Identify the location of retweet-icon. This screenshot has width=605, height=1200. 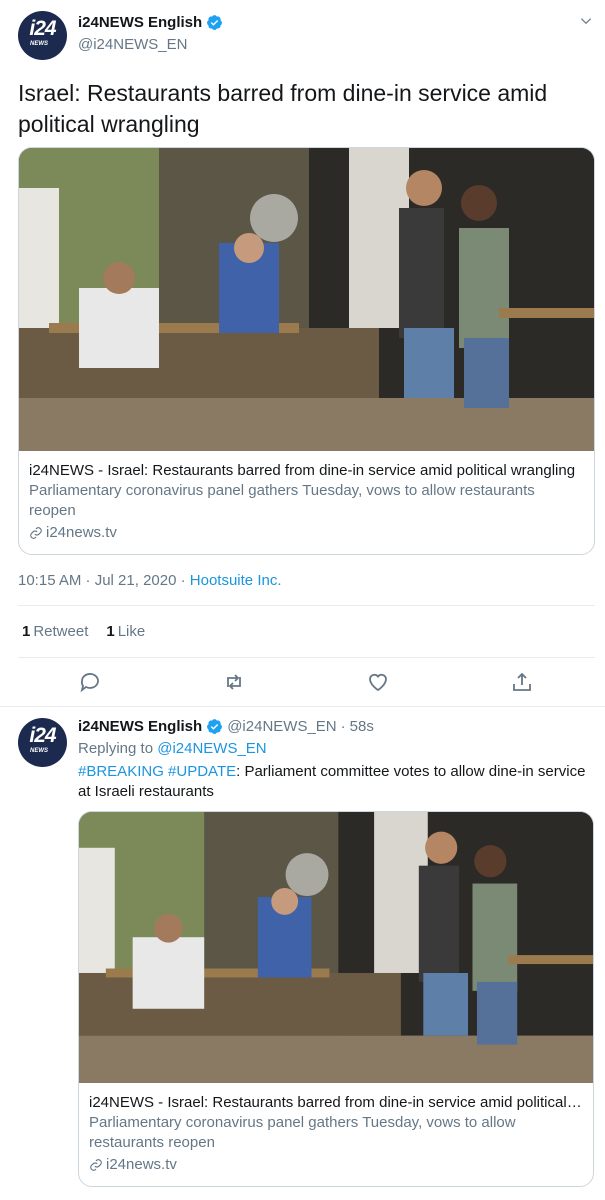
(234, 682).